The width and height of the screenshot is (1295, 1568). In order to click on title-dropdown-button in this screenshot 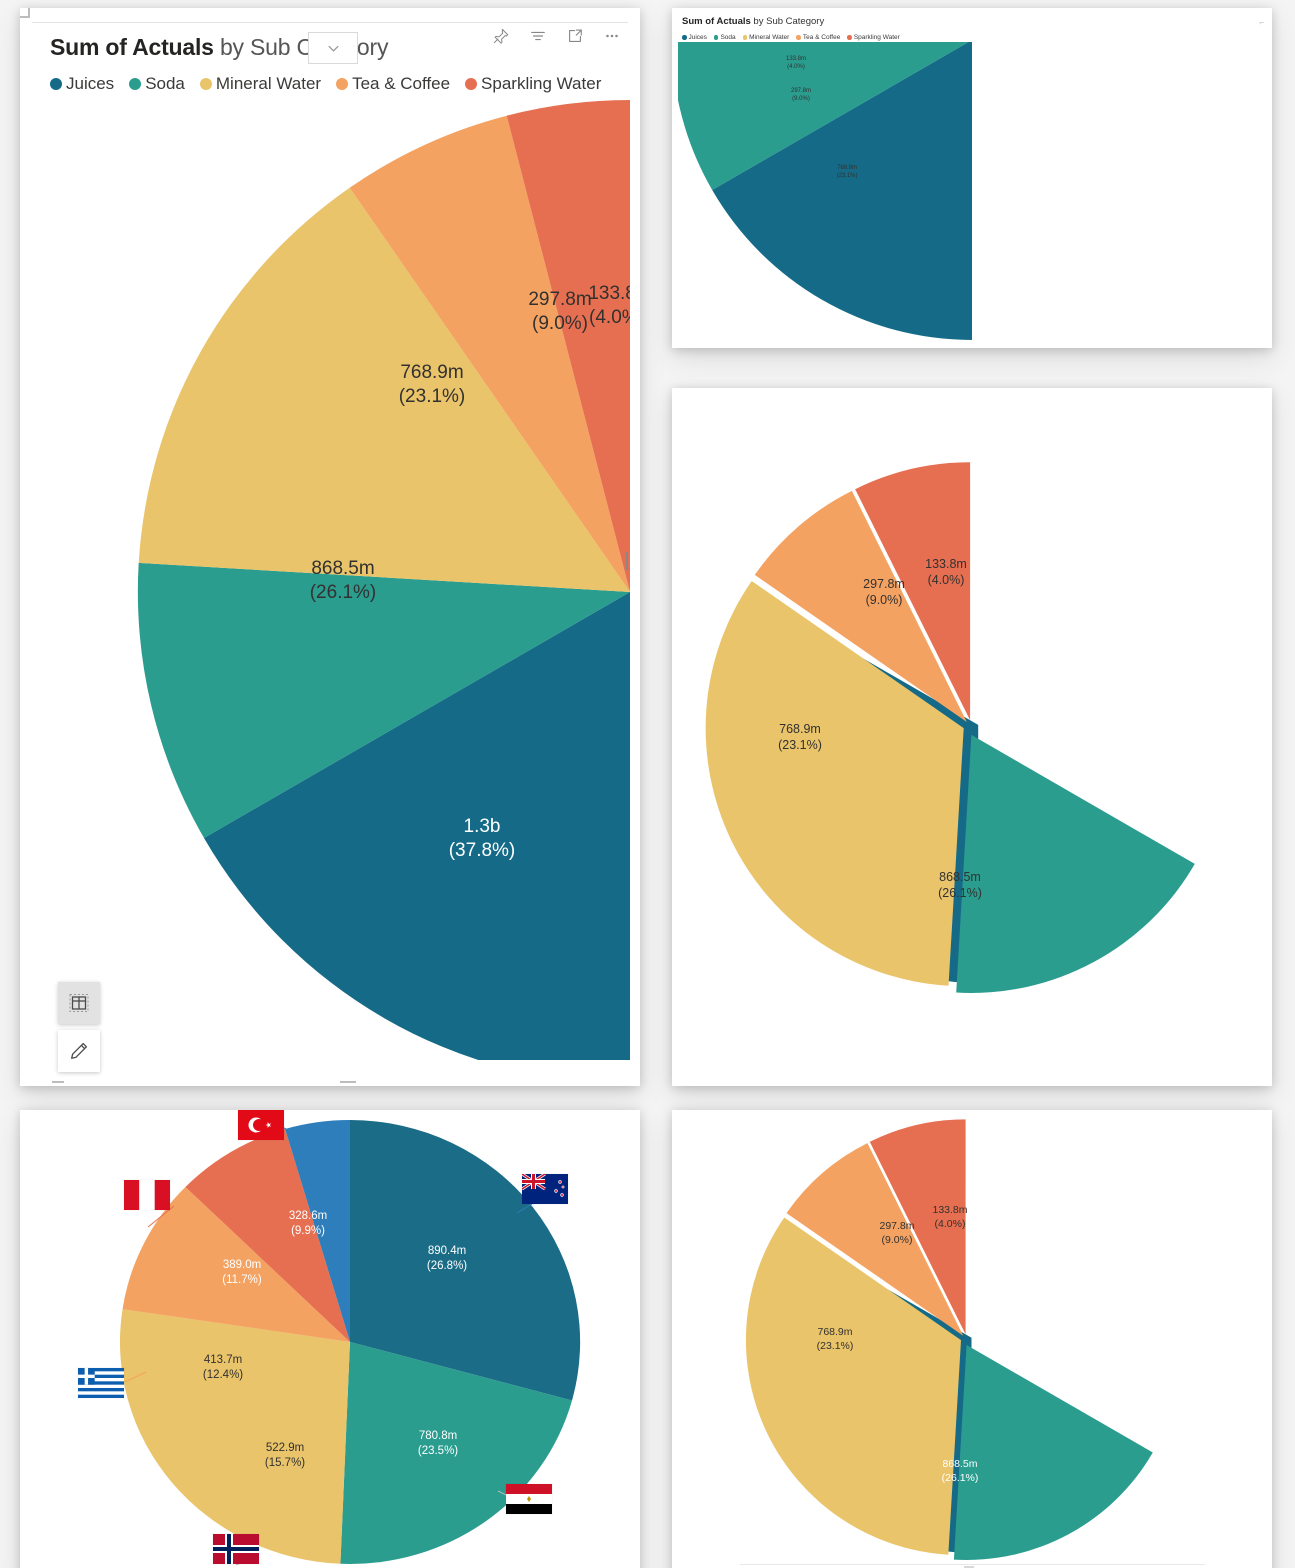, I will do `click(333, 48)`.